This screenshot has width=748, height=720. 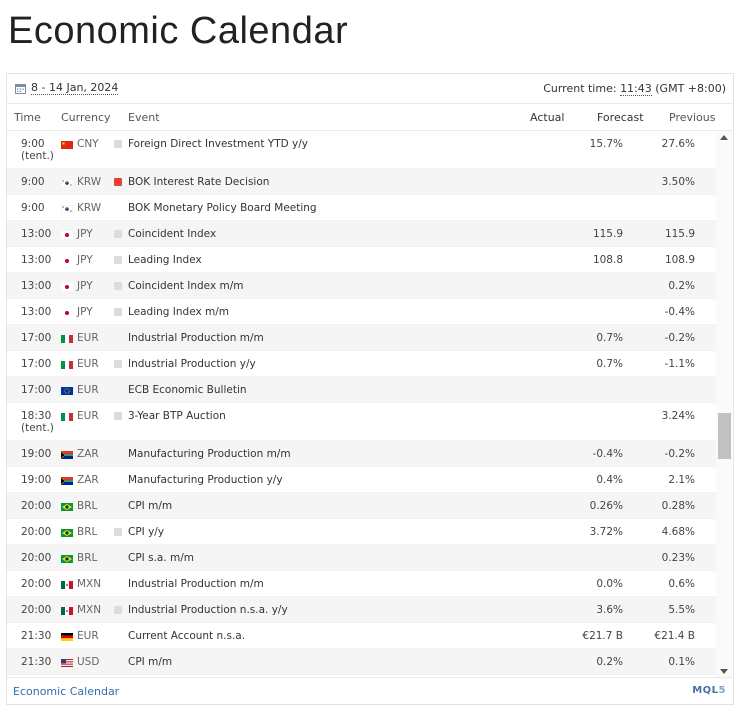 I want to click on event-name: Current Account n.s.a., so click(x=186, y=636).